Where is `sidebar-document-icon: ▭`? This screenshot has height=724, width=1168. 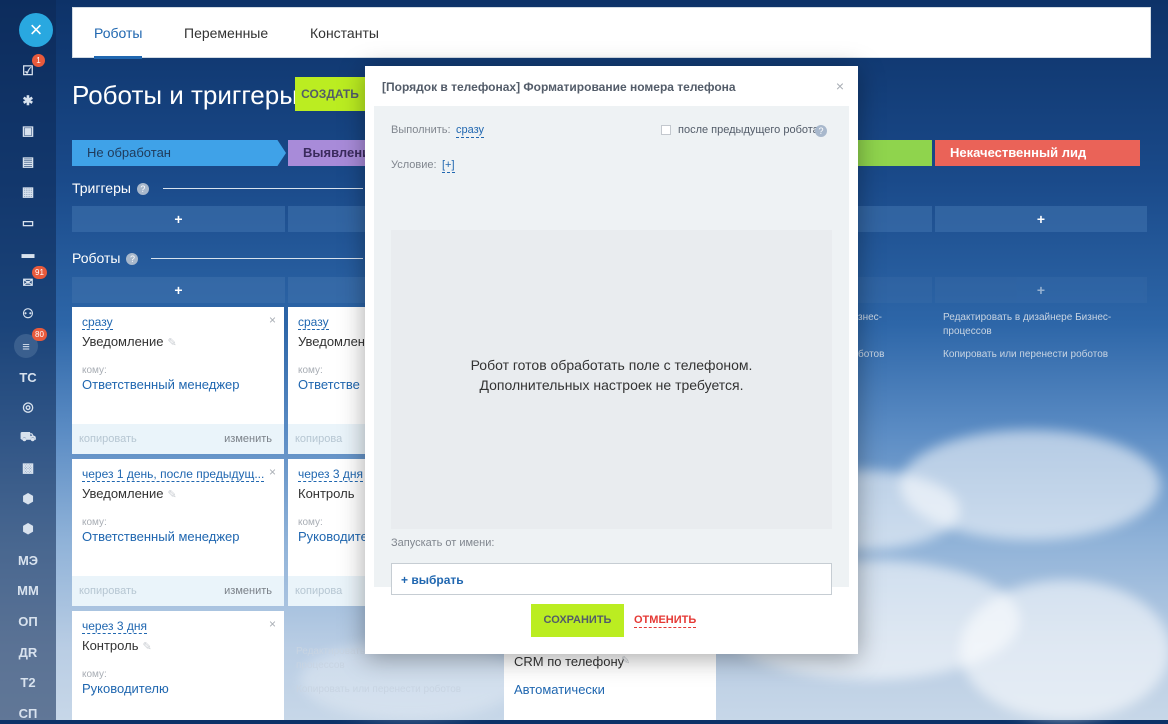
sidebar-document-icon: ▭ is located at coordinates (28, 223).